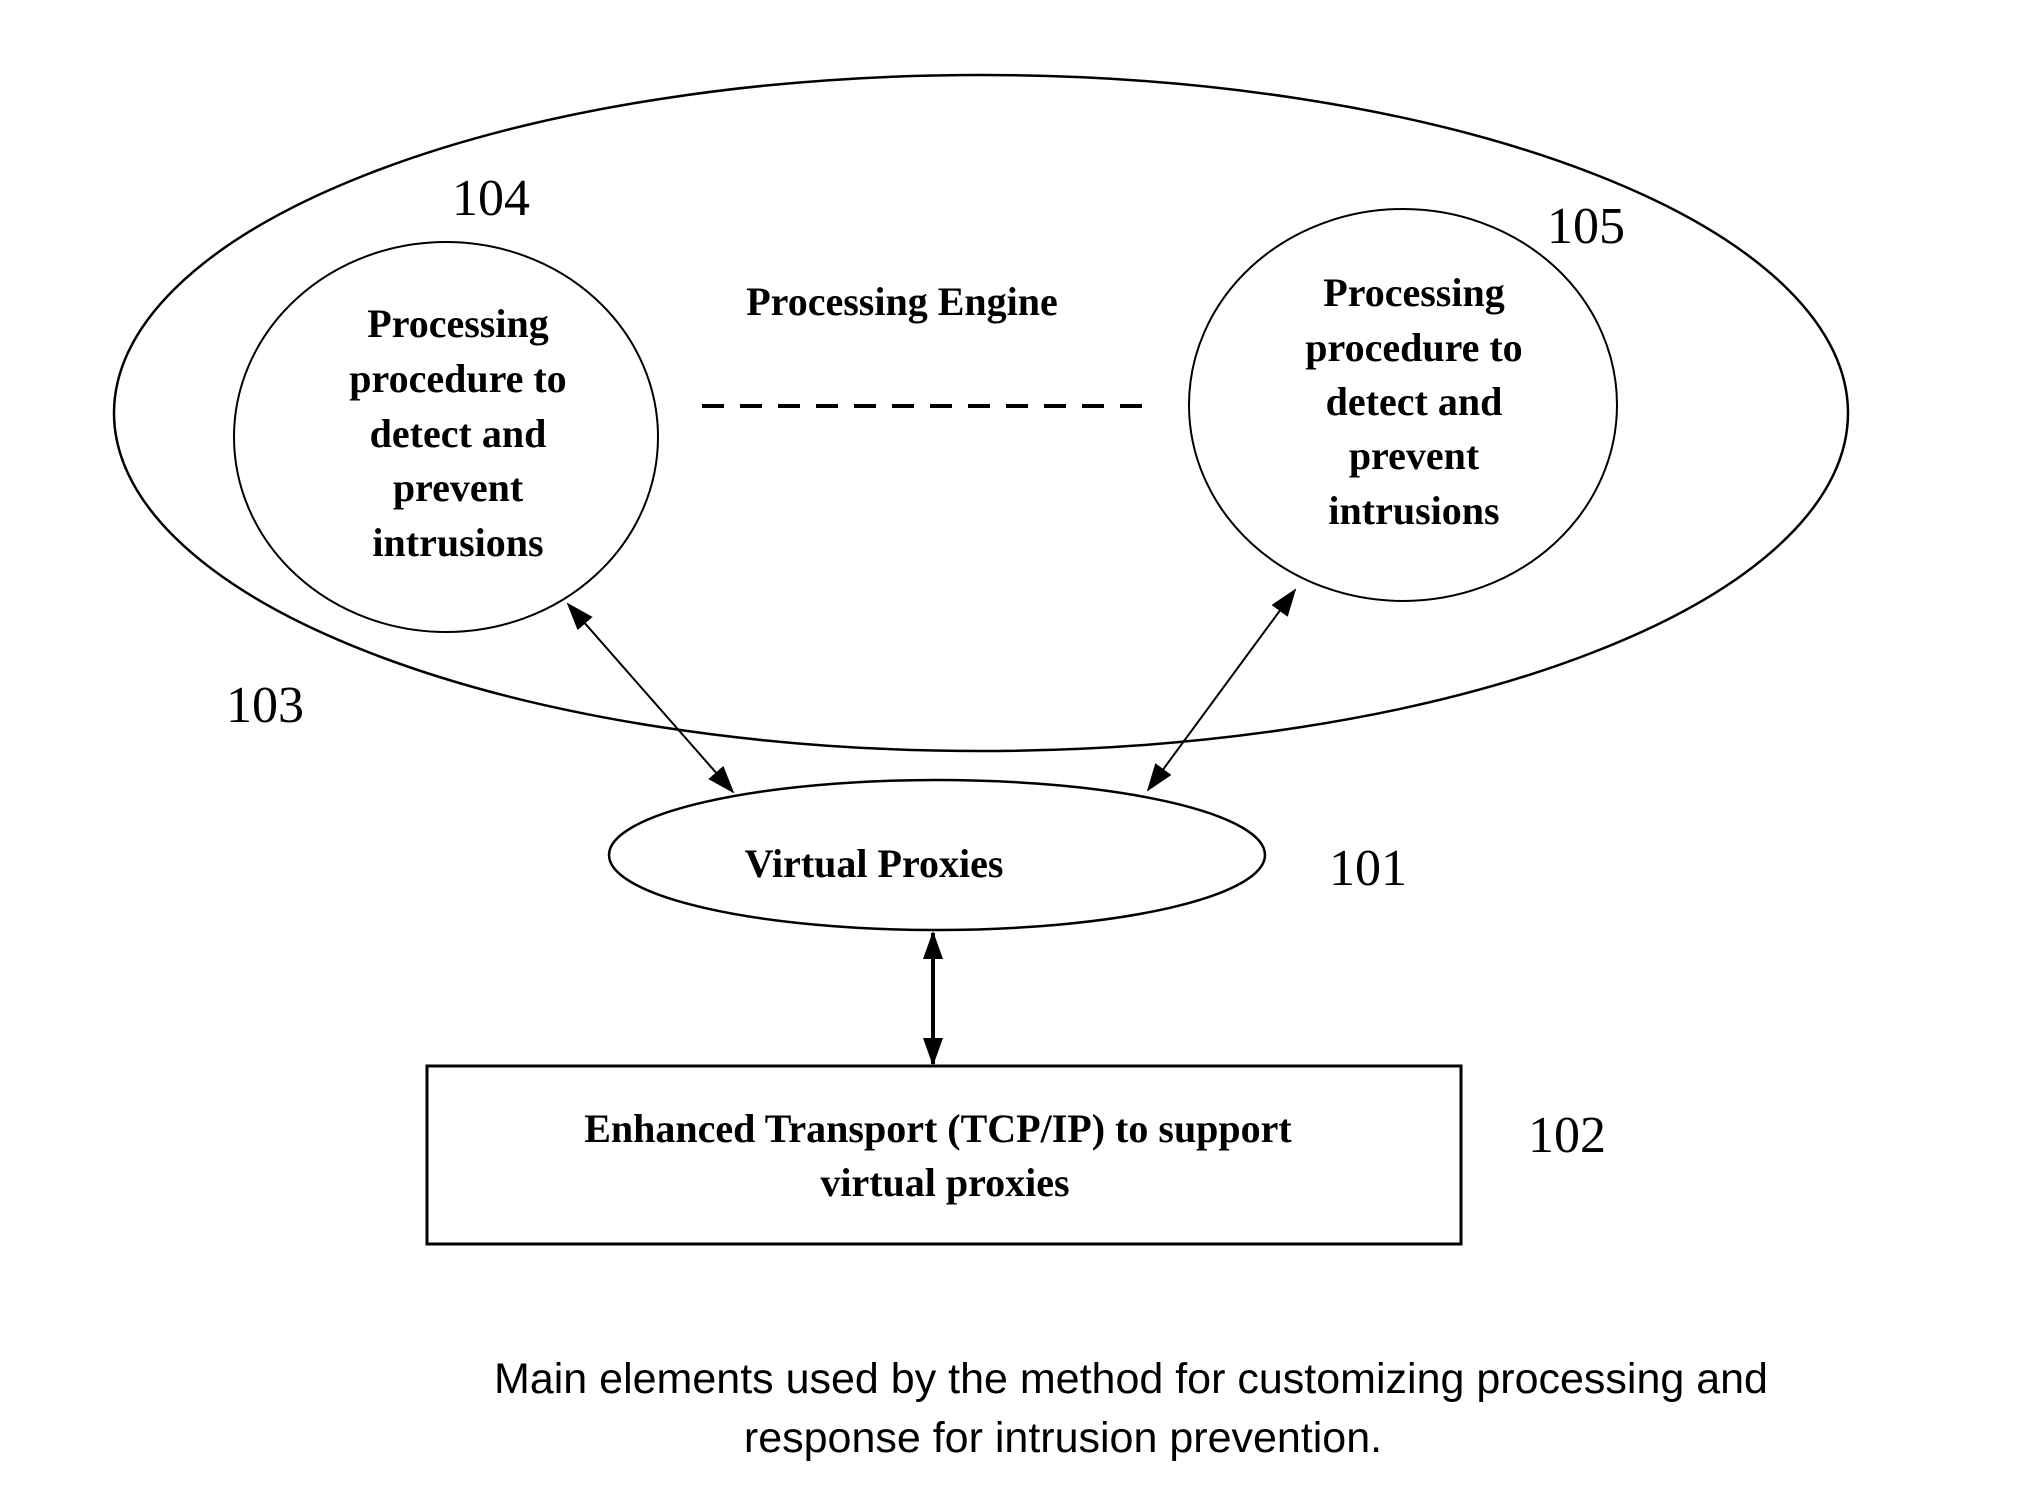 The image size is (2028, 1492). I want to click on procedure-105-line: procedure to, so click(1413, 347).